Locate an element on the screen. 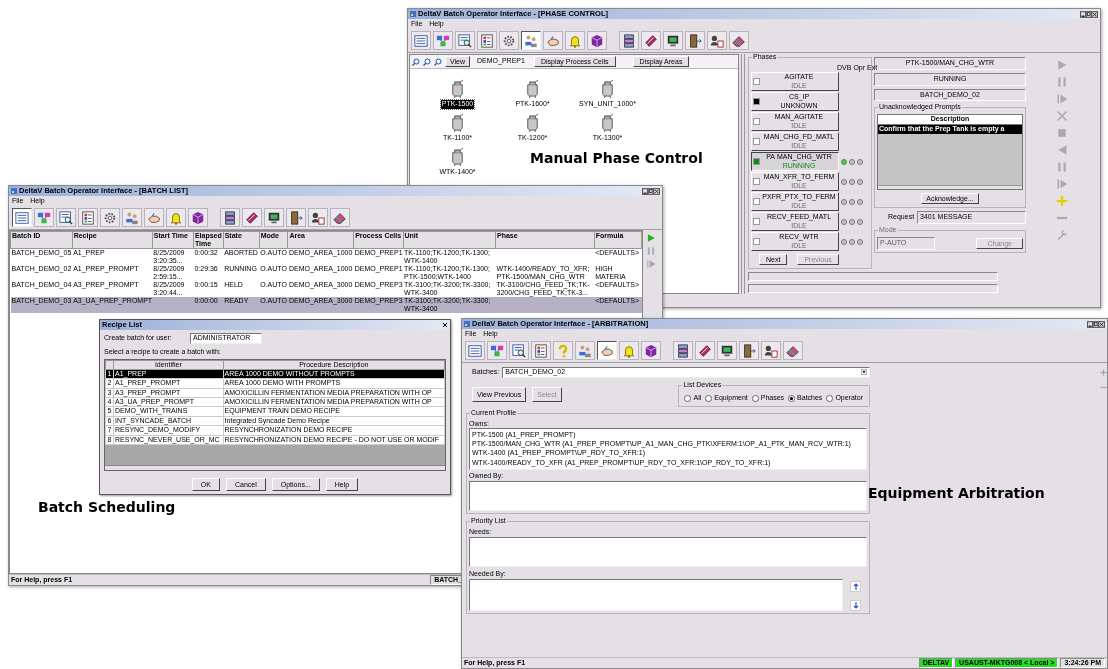 The height and width of the screenshot is (669, 1108). caption-text: Manual Phase Control is located at coordinates (616, 158).